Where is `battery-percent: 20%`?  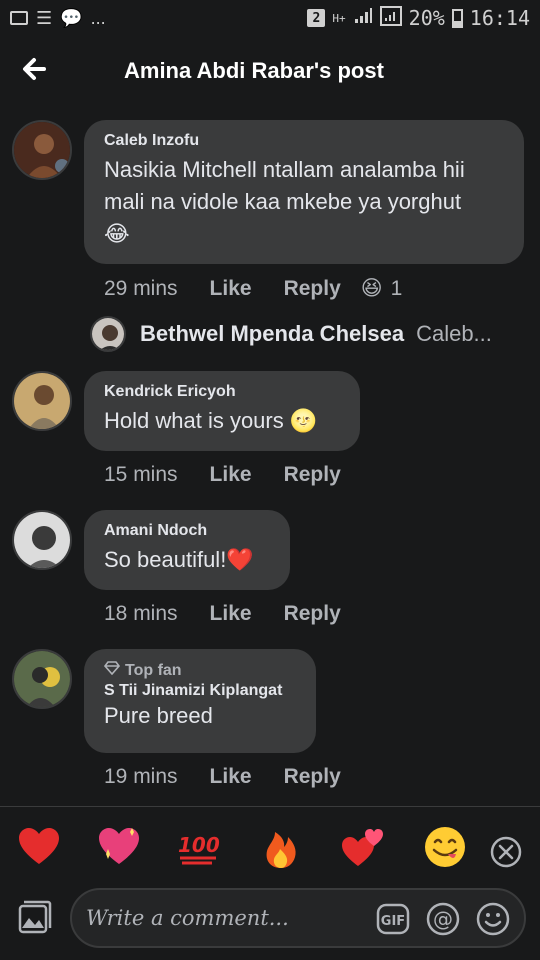 battery-percent: 20% is located at coordinates (426, 18).